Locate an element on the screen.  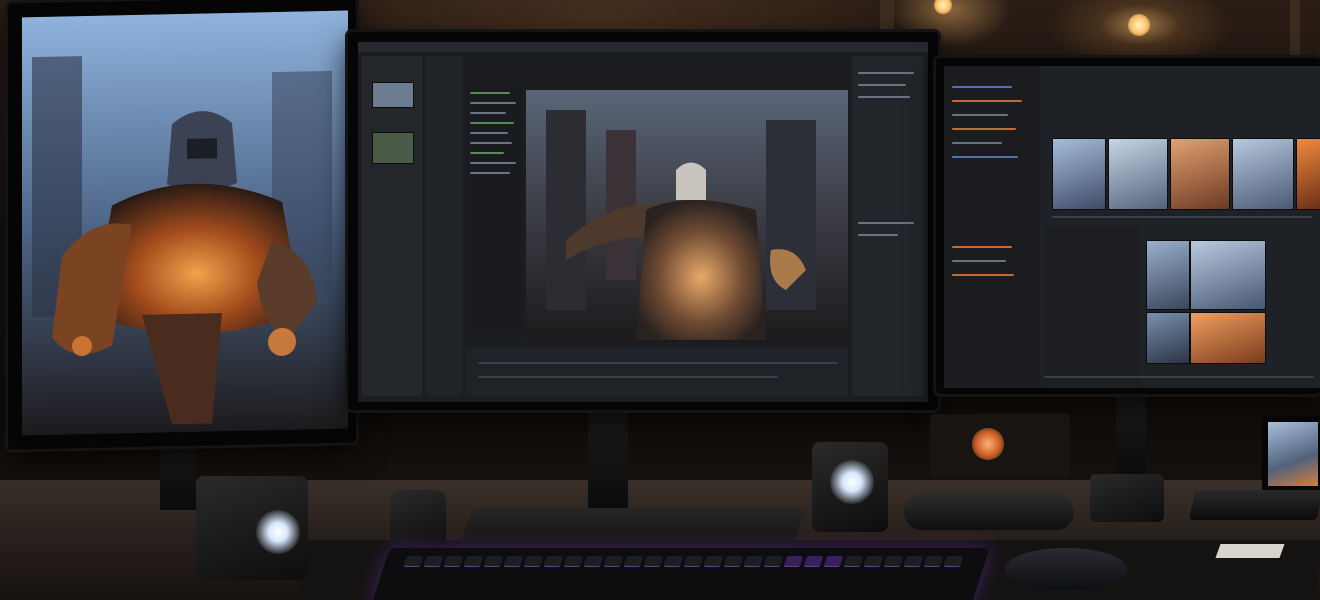
mouse is located at coordinates (1066, 569).